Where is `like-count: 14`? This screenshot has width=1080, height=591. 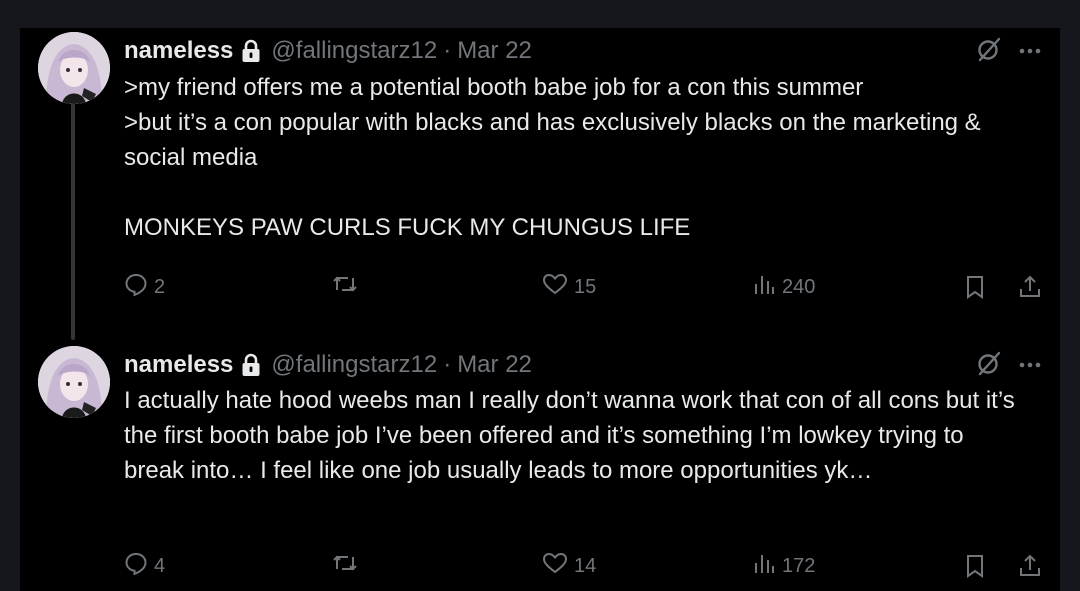 like-count: 14 is located at coordinates (585, 565).